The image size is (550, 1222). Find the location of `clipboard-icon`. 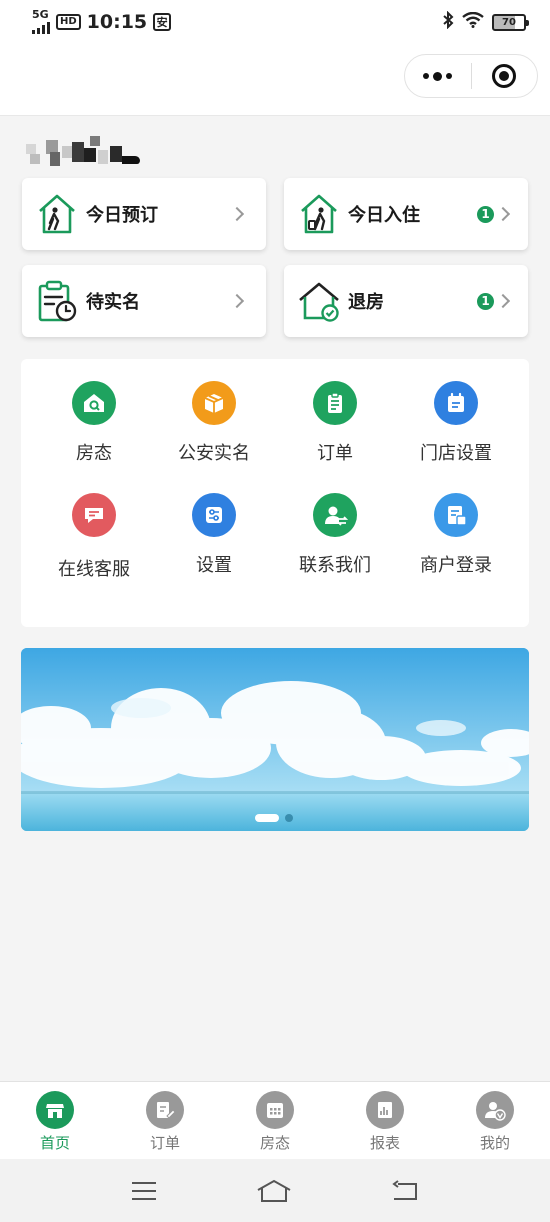

clipboard-icon is located at coordinates (335, 403).